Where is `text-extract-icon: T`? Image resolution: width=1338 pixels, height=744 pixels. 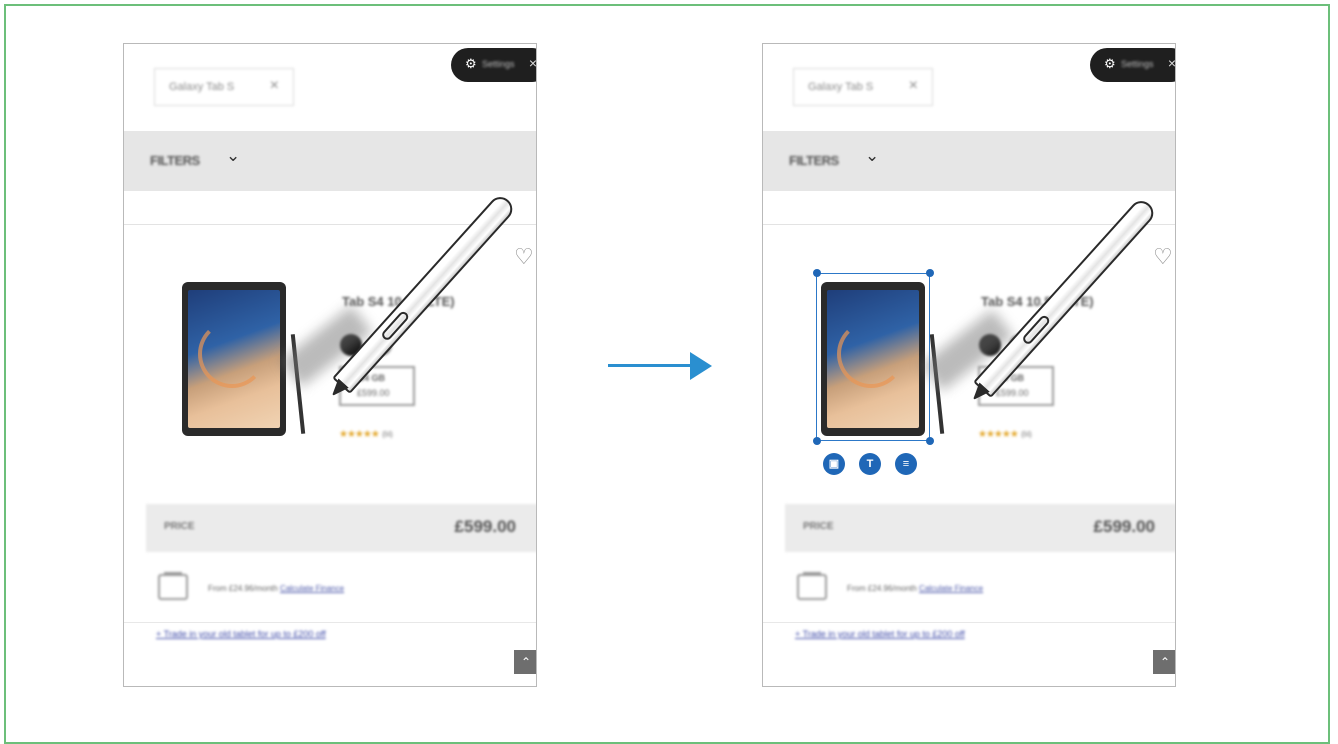 text-extract-icon: T is located at coordinates (870, 464).